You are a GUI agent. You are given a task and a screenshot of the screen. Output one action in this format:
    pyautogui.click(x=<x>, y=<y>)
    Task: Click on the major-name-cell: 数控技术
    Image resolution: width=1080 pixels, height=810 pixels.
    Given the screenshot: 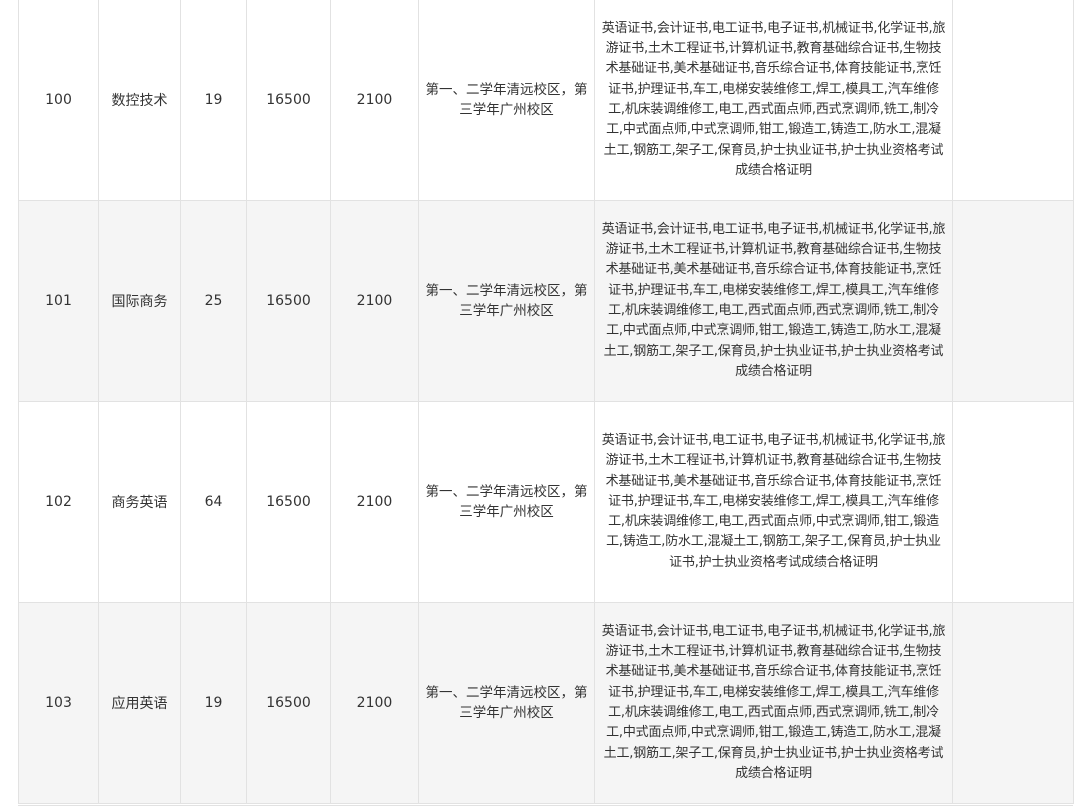 What is the action you would take?
    pyautogui.click(x=139, y=100)
    